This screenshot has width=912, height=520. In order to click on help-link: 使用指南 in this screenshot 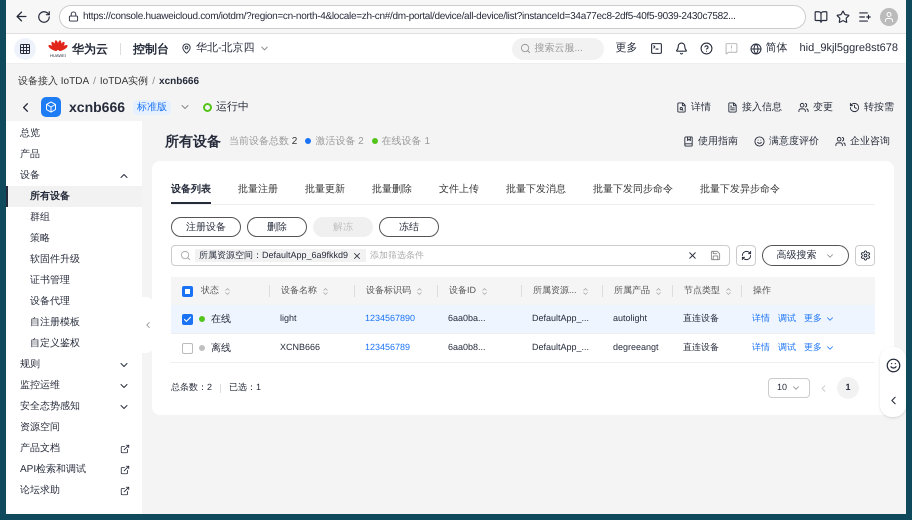, I will do `click(710, 141)`.